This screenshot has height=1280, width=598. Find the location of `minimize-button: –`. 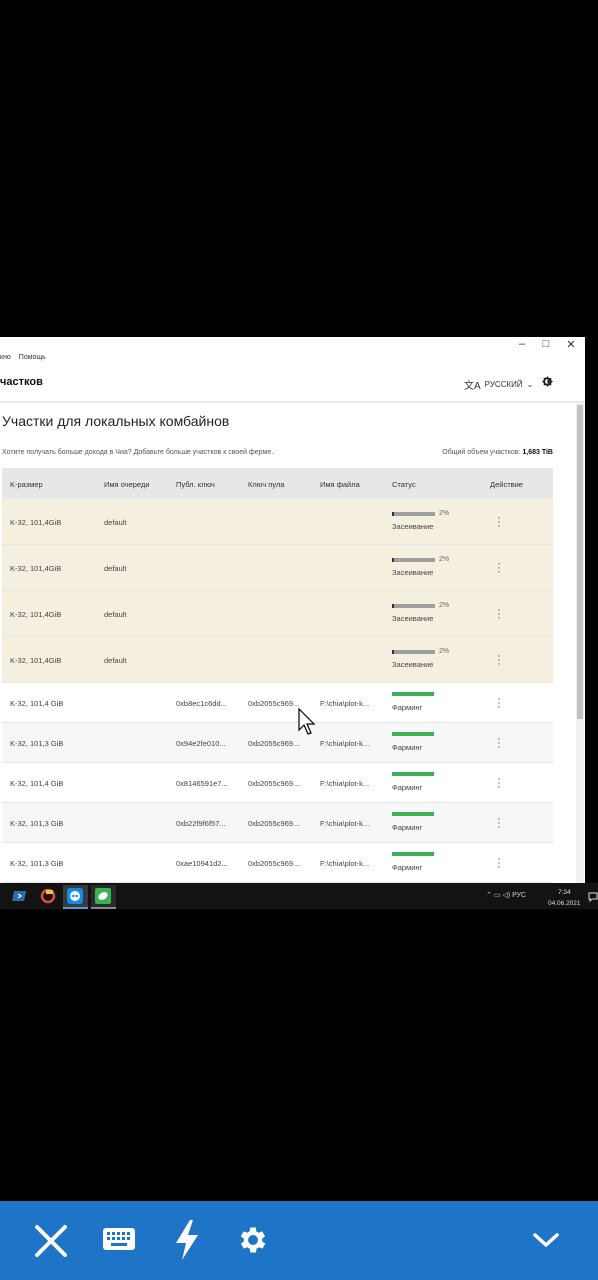

minimize-button: – is located at coordinates (522, 344).